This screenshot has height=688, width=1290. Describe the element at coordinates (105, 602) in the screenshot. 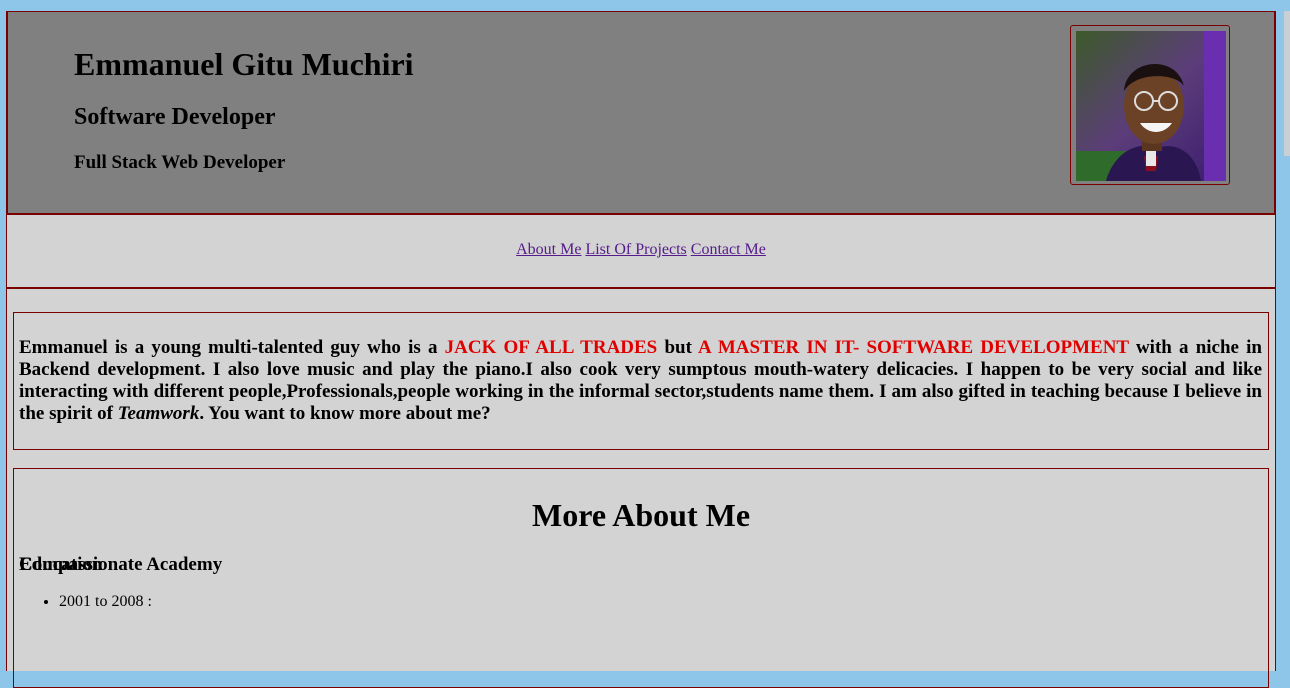

I see `education-item: 2001 to 2008 :` at that location.